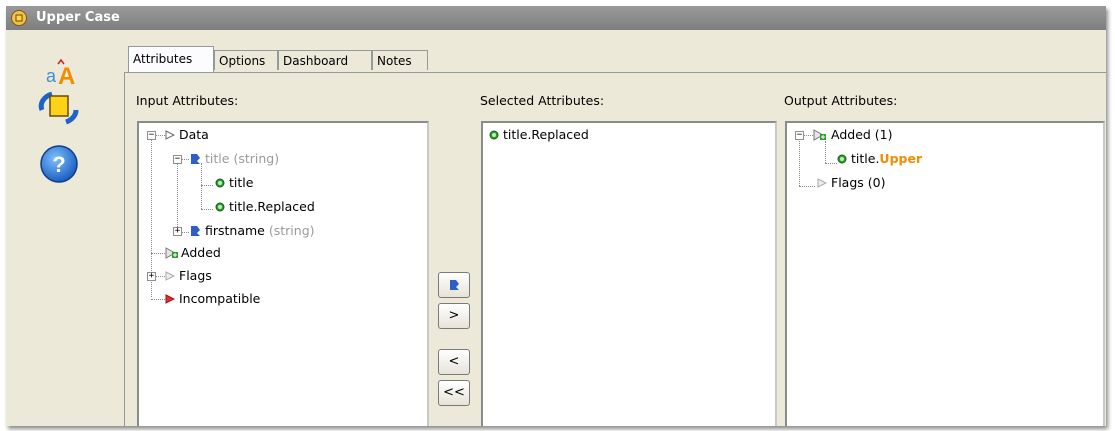  I want to click on tree-node-label: title (string), so click(242, 159).